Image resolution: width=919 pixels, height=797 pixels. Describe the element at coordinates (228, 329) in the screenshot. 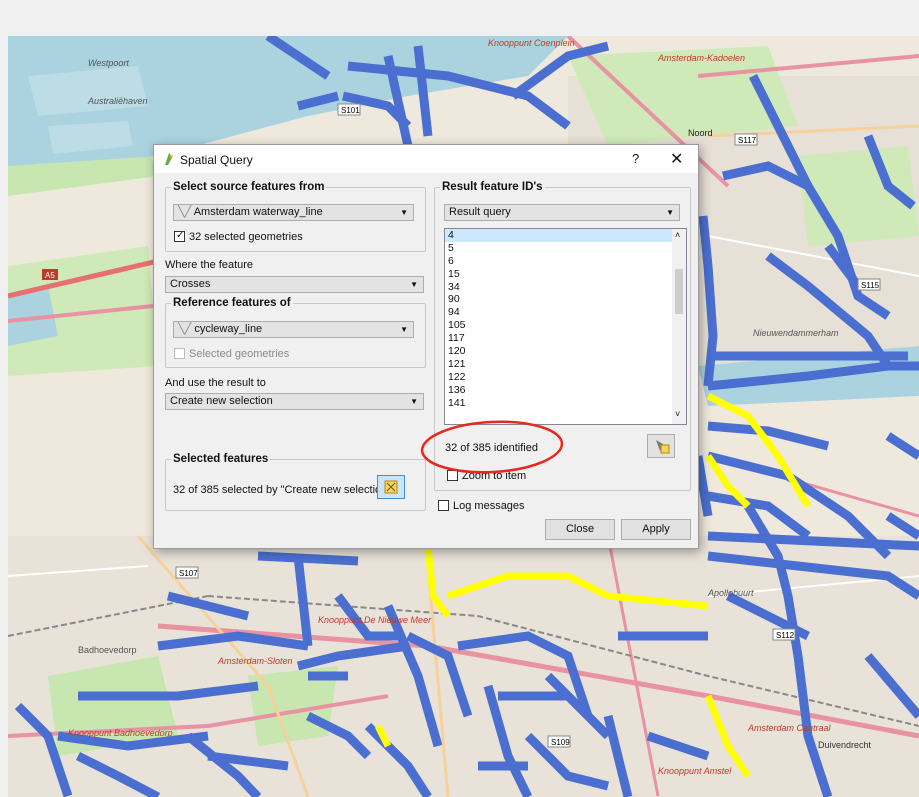

I see `reference-layer-value: cycleway_line` at that location.